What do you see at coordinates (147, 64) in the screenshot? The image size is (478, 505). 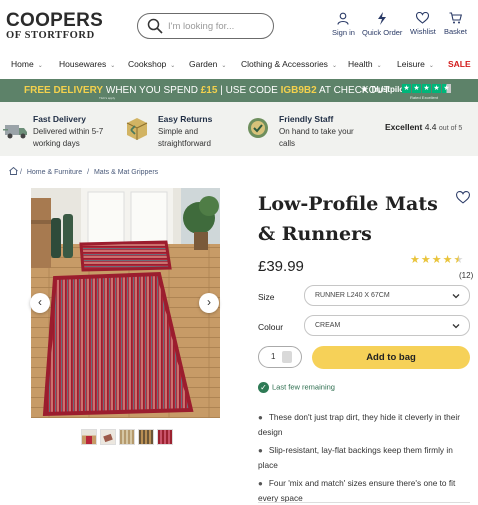 I see `nav-label: Cookshop` at bounding box center [147, 64].